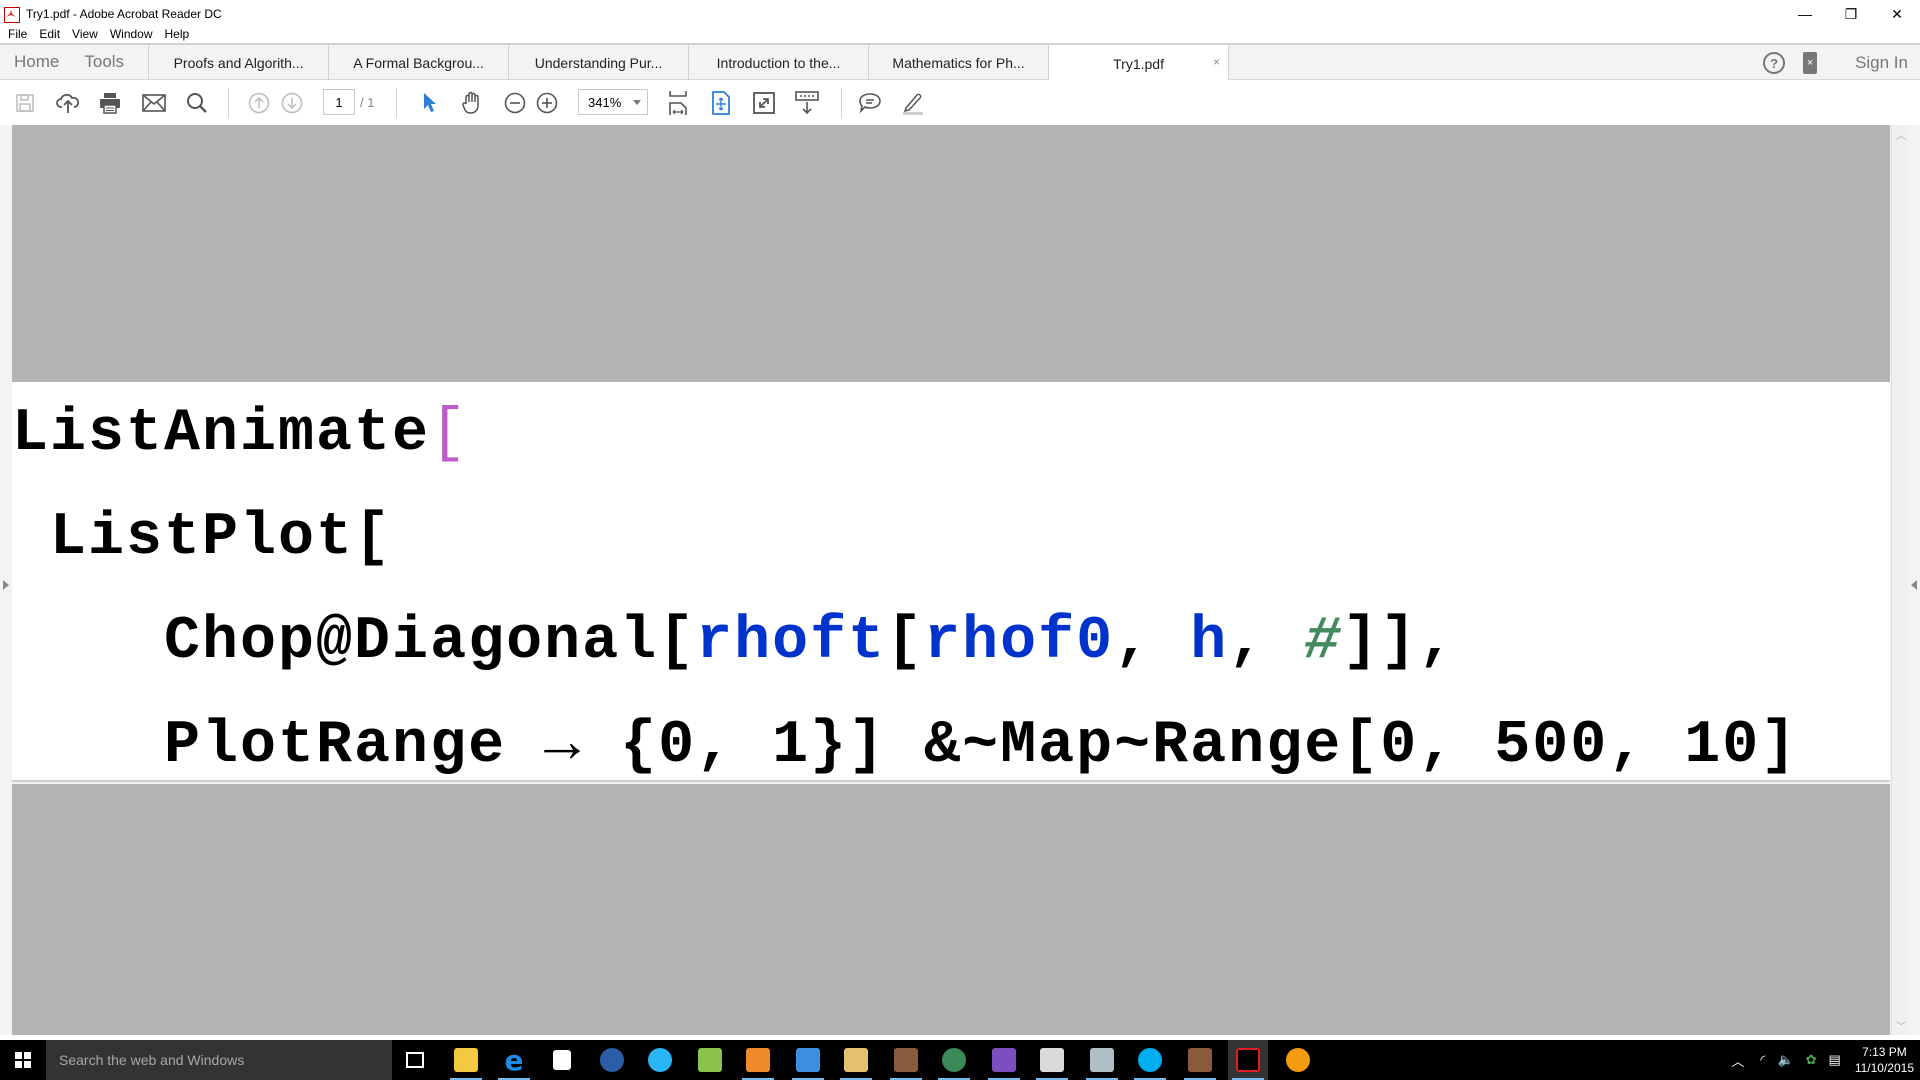  Describe the element at coordinates (110, 102) in the screenshot. I see `print-icon` at that location.